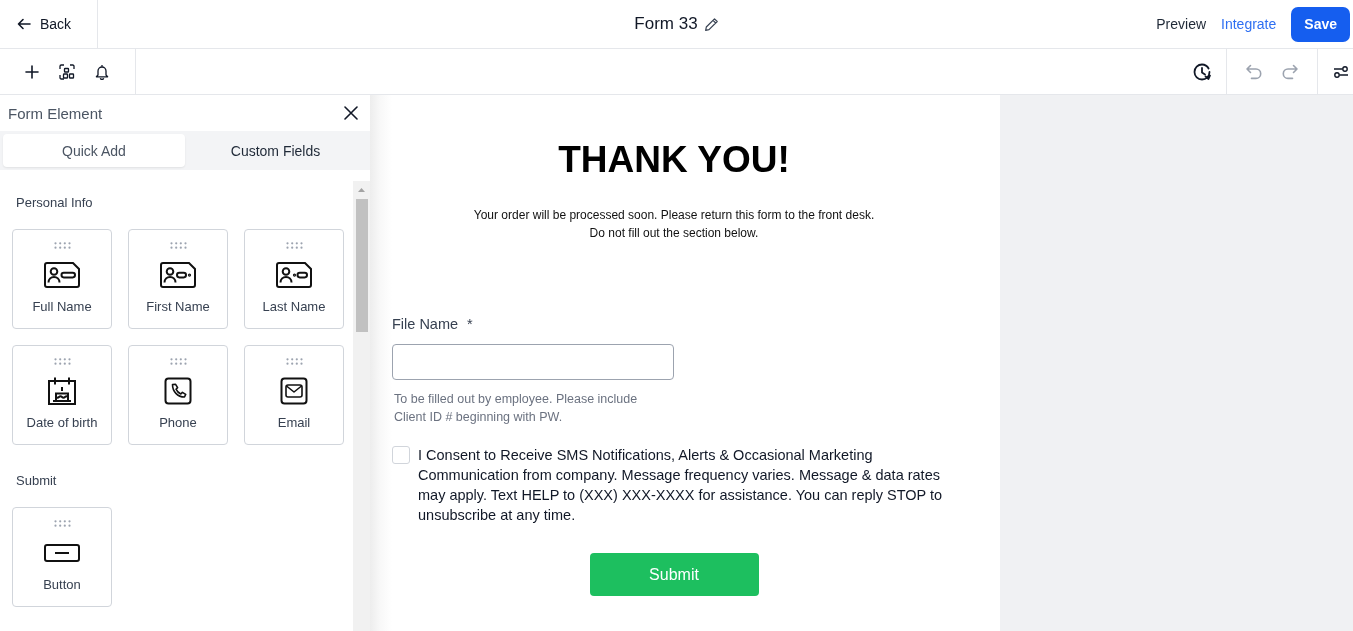  I want to click on envelope-icon, so click(294, 391).